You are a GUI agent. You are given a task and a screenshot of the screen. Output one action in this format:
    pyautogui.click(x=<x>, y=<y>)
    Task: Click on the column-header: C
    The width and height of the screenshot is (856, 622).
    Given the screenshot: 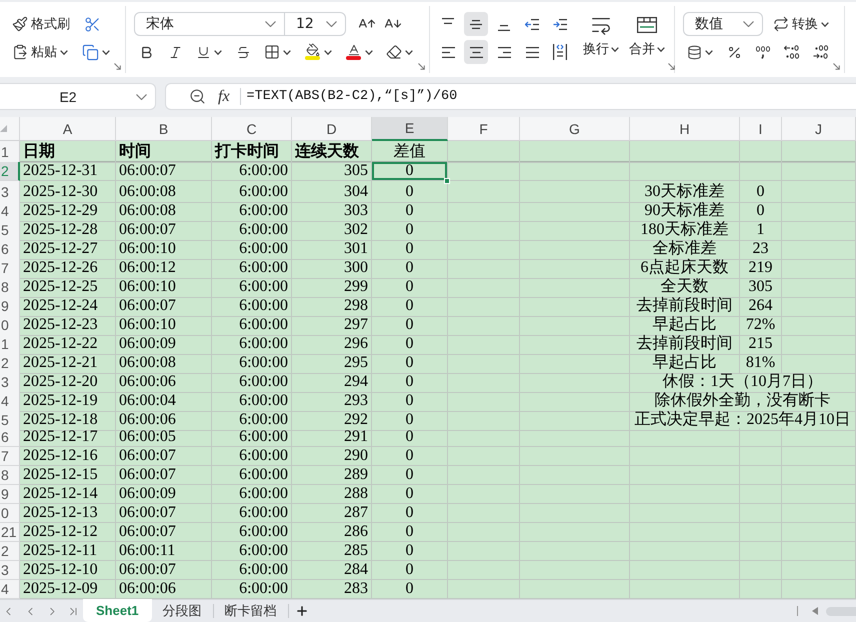 What is the action you would take?
    pyautogui.click(x=252, y=129)
    